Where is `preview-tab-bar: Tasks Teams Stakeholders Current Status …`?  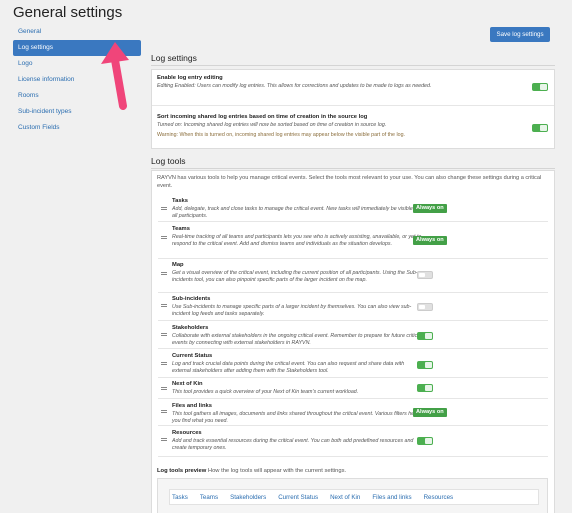
preview-tab-bar: Tasks Teams Stakeholders Current Status … is located at coordinates (354, 497).